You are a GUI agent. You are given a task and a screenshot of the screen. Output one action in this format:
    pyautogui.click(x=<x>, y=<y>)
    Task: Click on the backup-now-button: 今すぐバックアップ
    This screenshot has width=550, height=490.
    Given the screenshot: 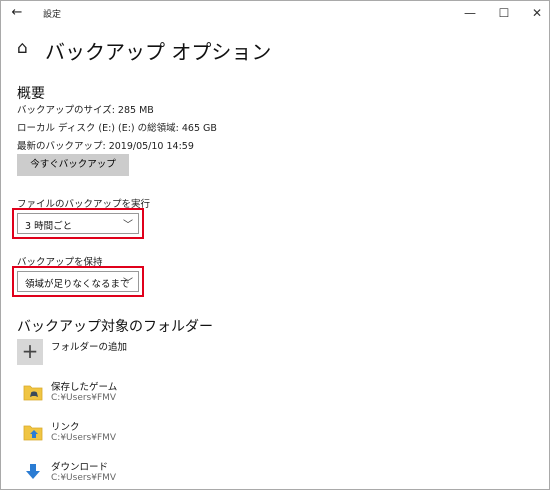 What is the action you would take?
    pyautogui.click(x=73, y=165)
    